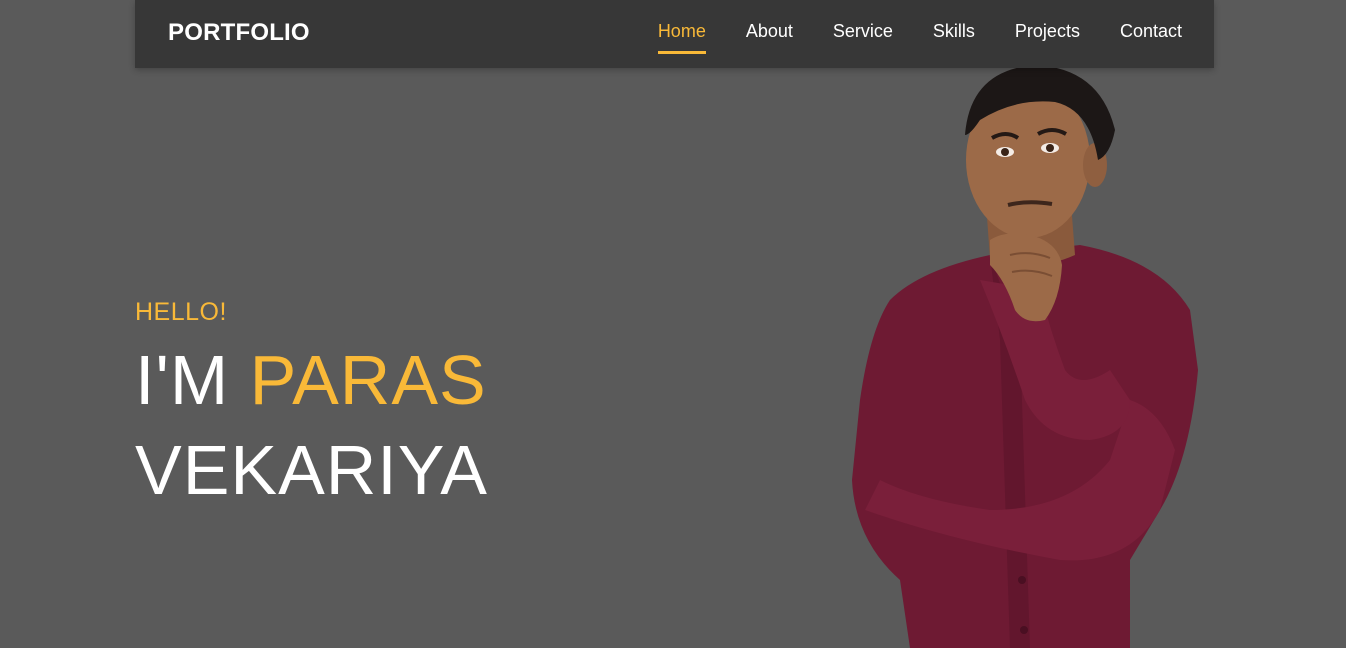  What do you see at coordinates (863, 35) in the screenshot?
I see `nav-service: Service` at bounding box center [863, 35].